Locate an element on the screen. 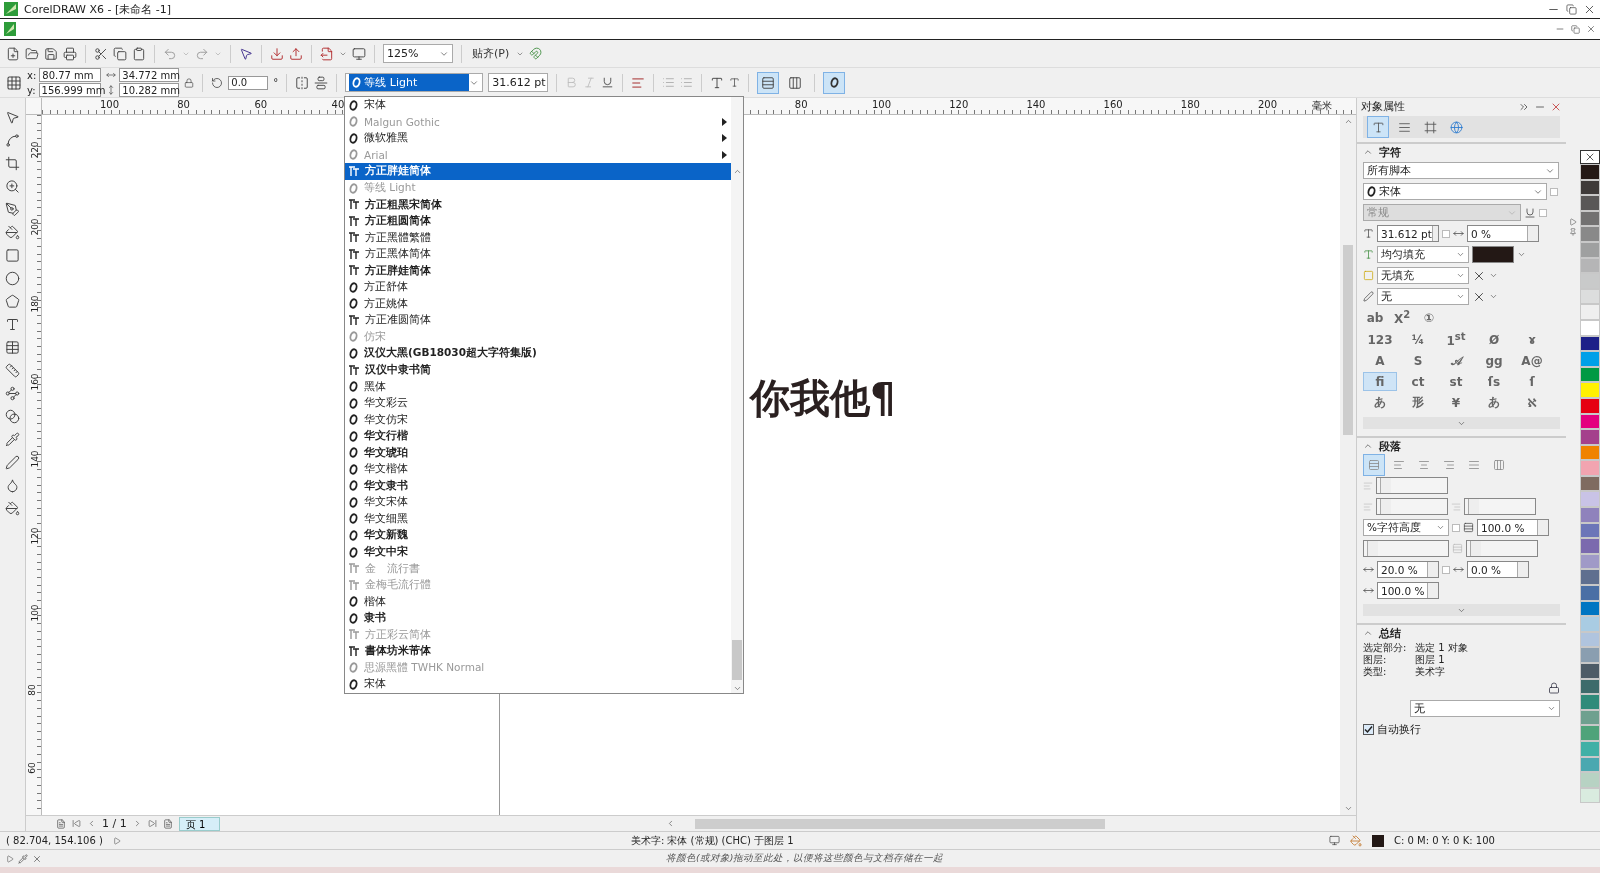 This screenshot has height=873, width=1600. opentype-feature-button: st is located at coordinates (1456, 381).